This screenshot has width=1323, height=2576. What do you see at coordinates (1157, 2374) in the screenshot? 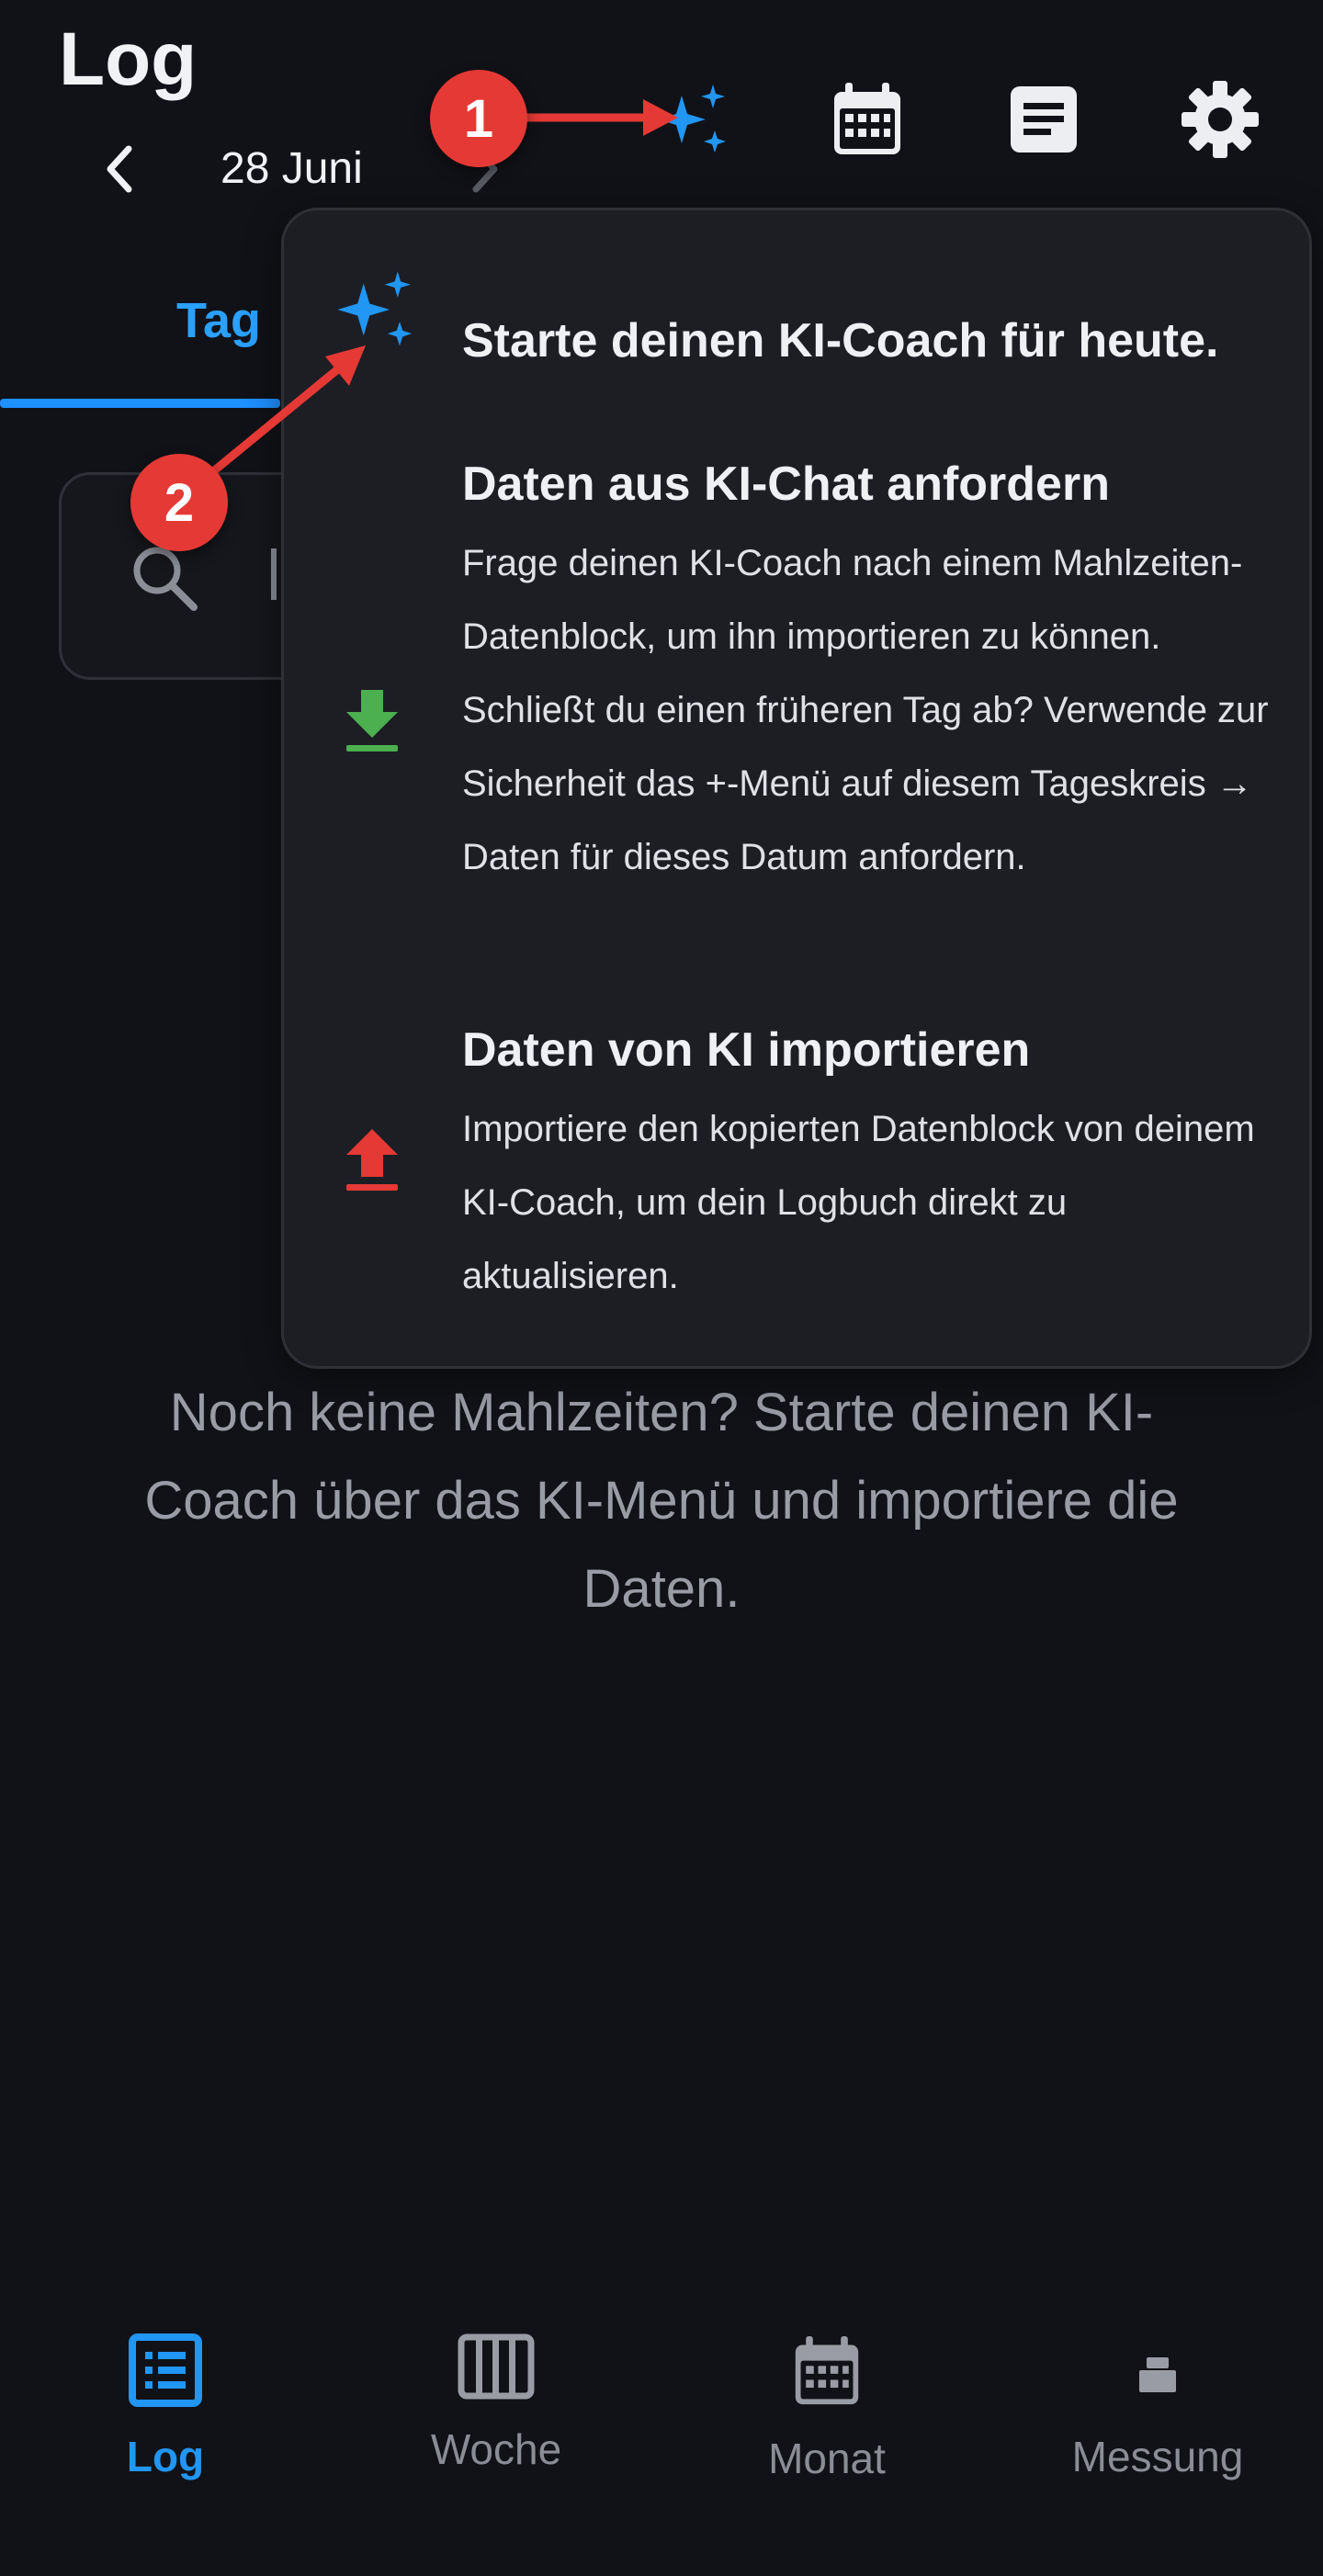
I see `scale-icon` at bounding box center [1157, 2374].